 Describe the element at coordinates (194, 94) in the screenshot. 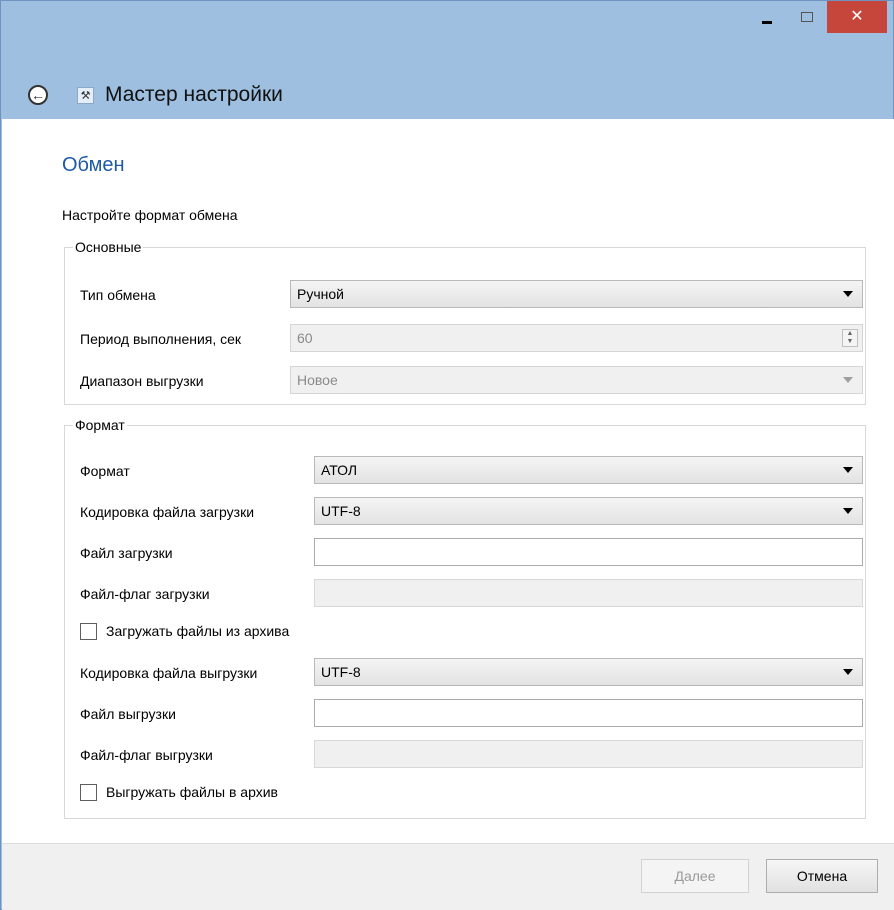

I see `app-title: Мастер настройки` at that location.